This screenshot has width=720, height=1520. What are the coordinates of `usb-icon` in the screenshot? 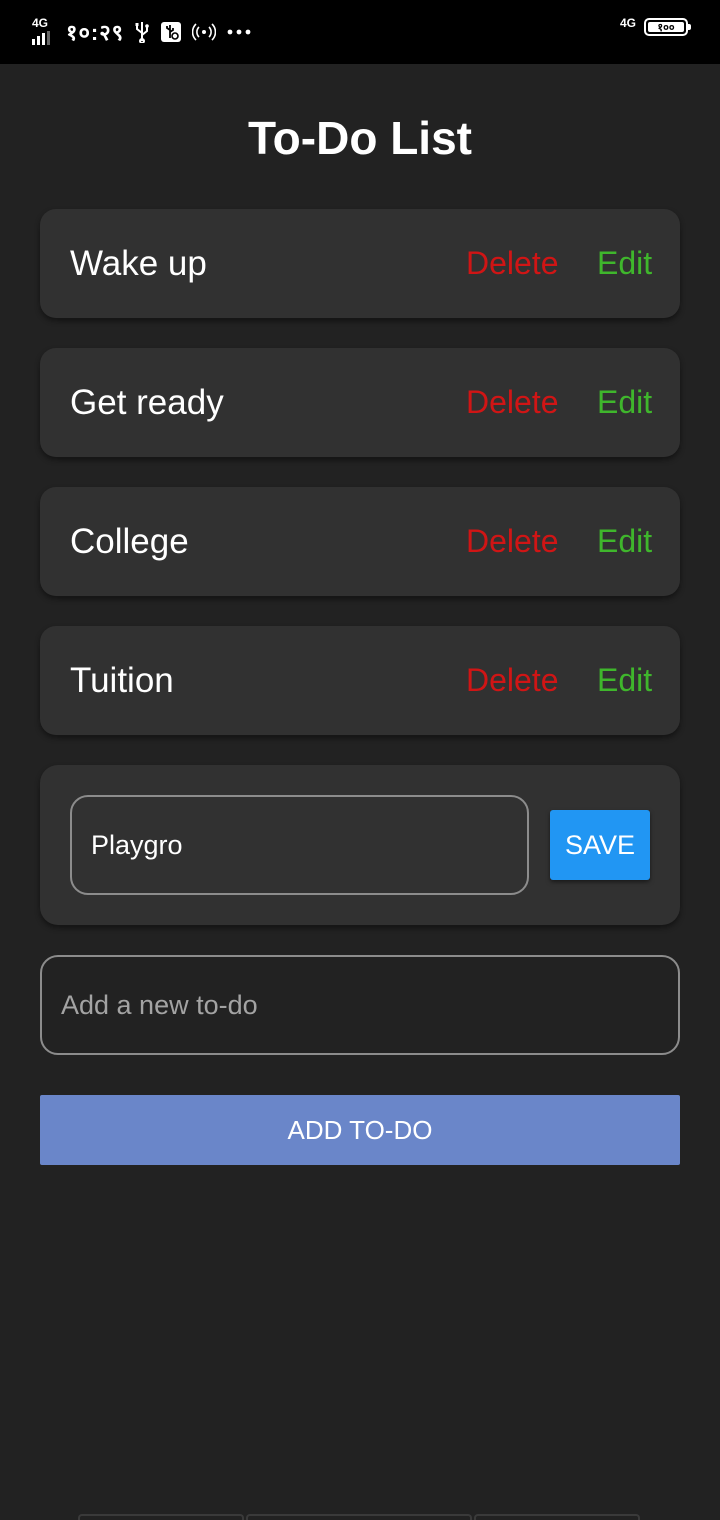 It's located at (142, 32).